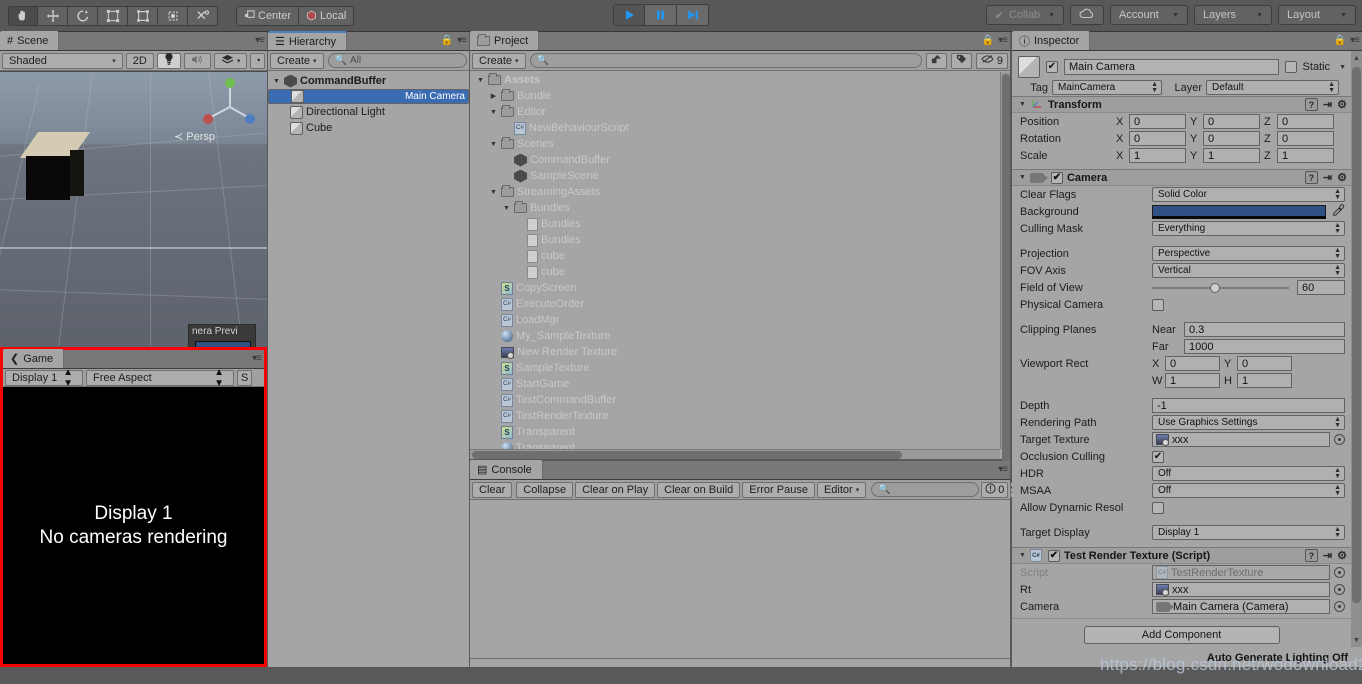  Describe the element at coordinates (368, 81) in the screenshot. I see `list-item: ▼ CommandBuffer` at that location.